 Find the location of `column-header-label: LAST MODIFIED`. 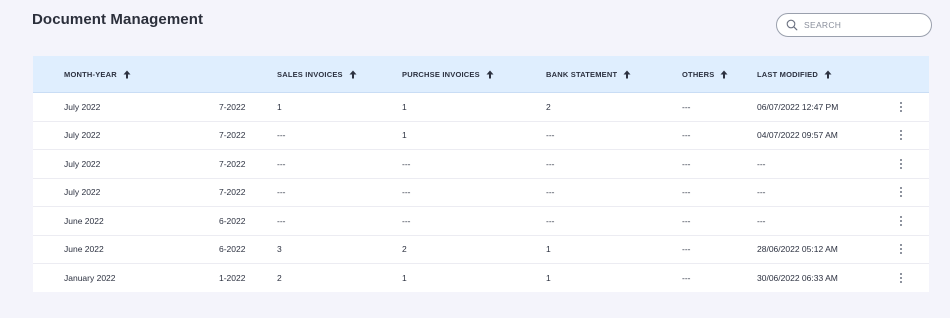

column-header-label: LAST MODIFIED is located at coordinates (787, 74).